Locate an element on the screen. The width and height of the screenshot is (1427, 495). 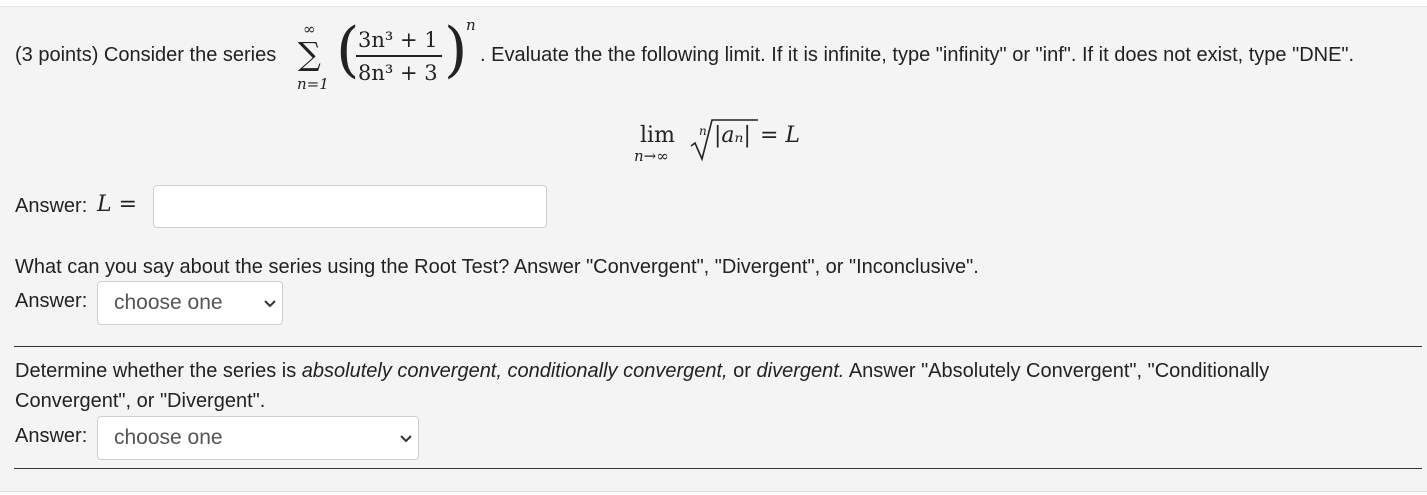
root-test-select: choose one is located at coordinates (190, 303).